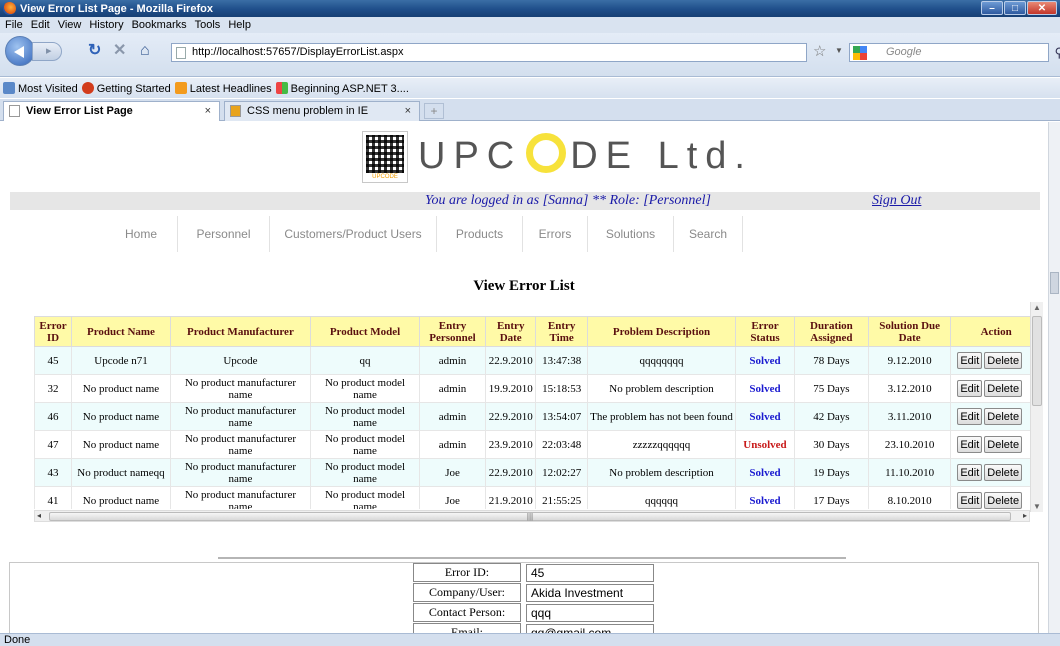 The height and width of the screenshot is (646, 1060). What do you see at coordinates (106, 25) in the screenshot?
I see `menu-history: History` at bounding box center [106, 25].